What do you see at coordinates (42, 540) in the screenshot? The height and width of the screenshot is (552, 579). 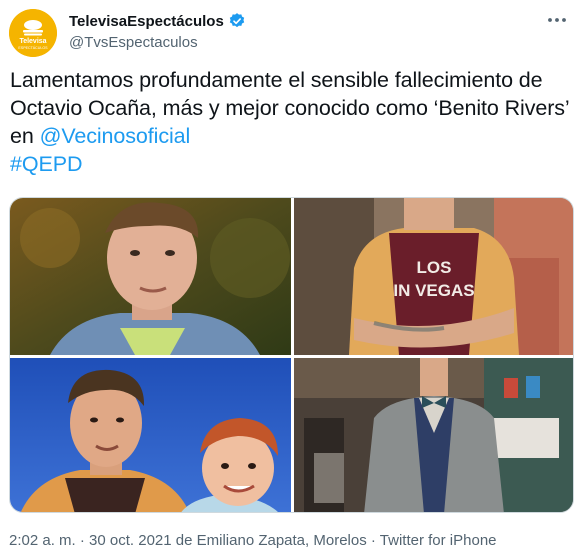 I see `tweet-time: 2:02 a. m.` at bounding box center [42, 540].